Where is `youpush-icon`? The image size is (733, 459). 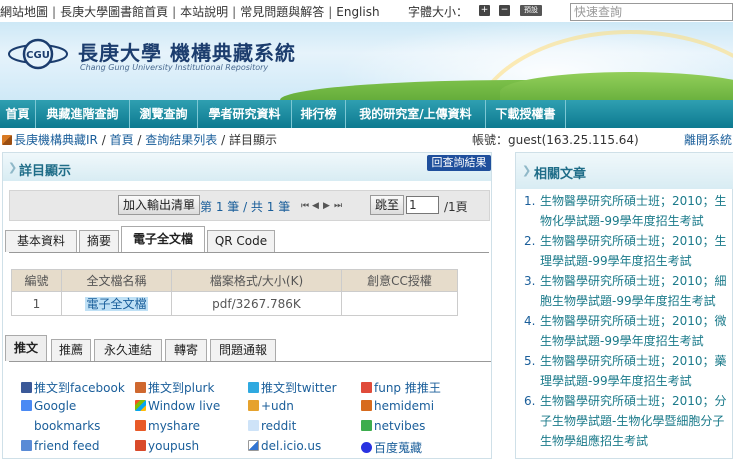 youpush-icon is located at coordinates (140, 445).